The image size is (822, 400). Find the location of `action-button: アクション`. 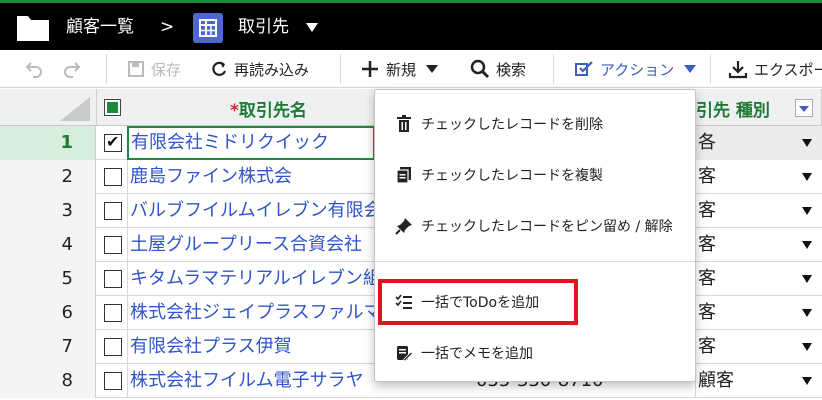

action-button: アクション is located at coordinates (635, 69).